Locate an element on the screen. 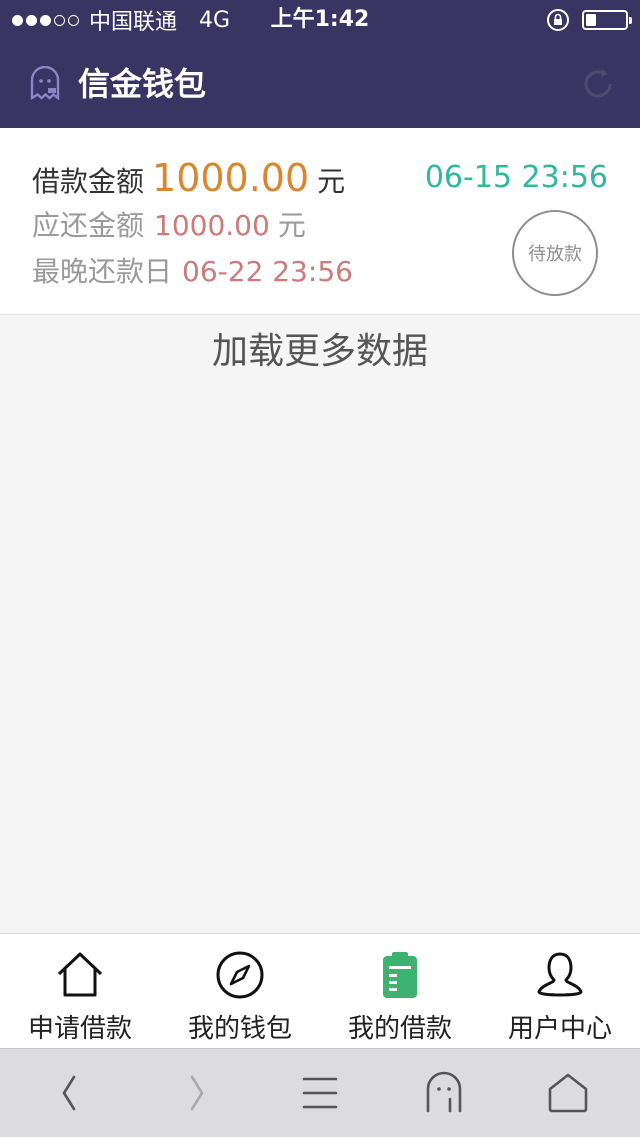 Image resolution: width=640 pixels, height=1137 pixels. clipboard-icon is located at coordinates (400, 975).